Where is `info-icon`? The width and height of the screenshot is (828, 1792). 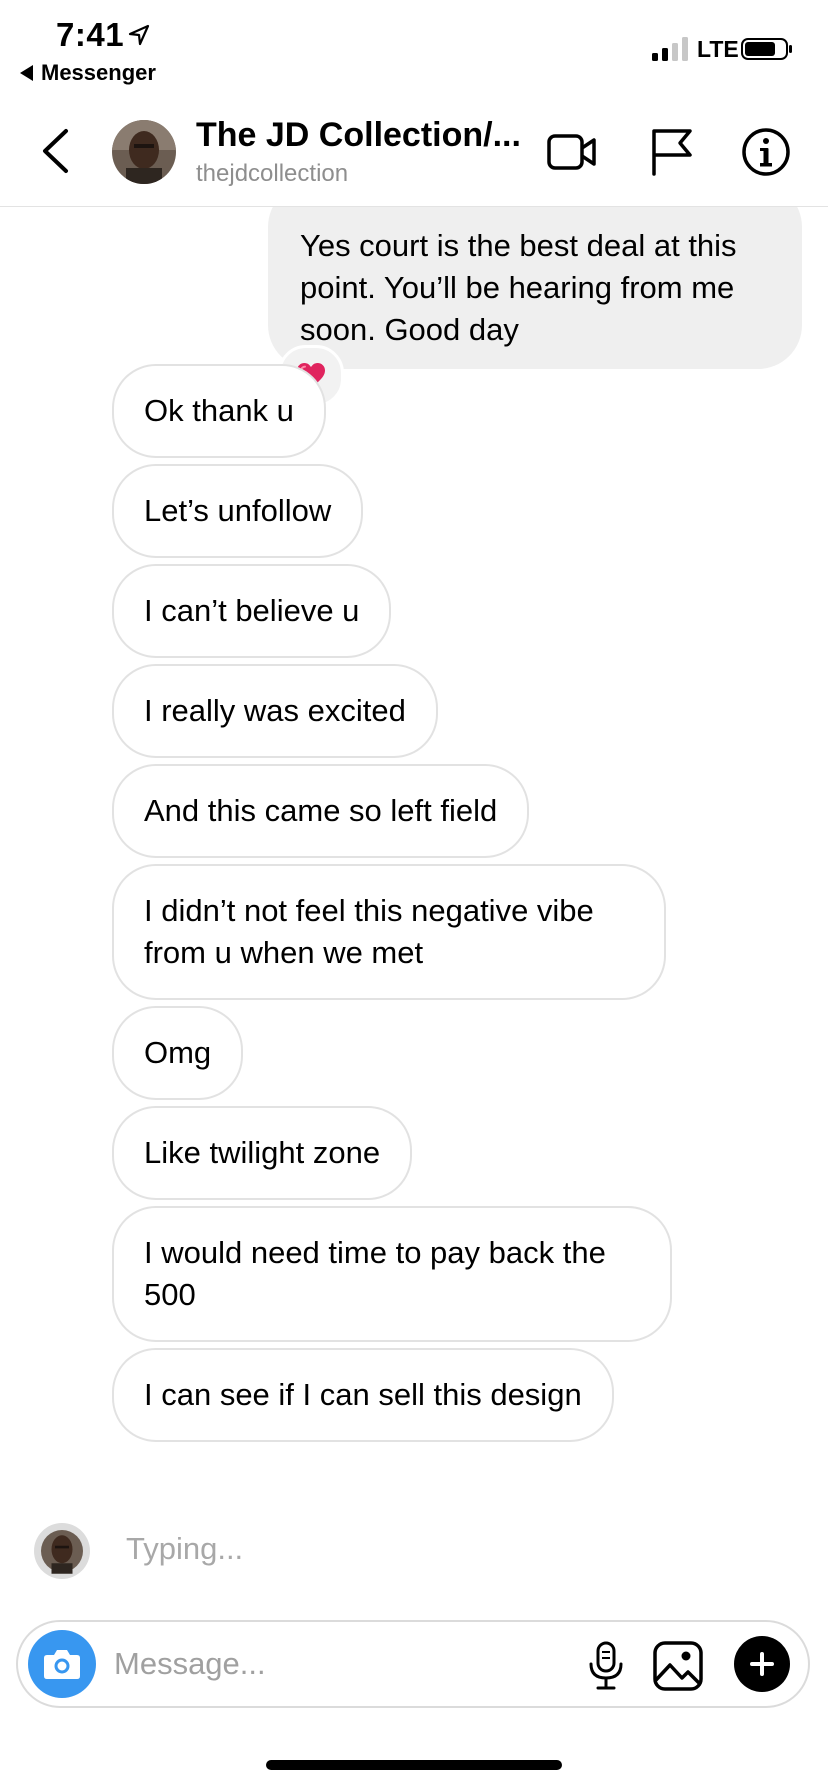
info-icon is located at coordinates (766, 152).